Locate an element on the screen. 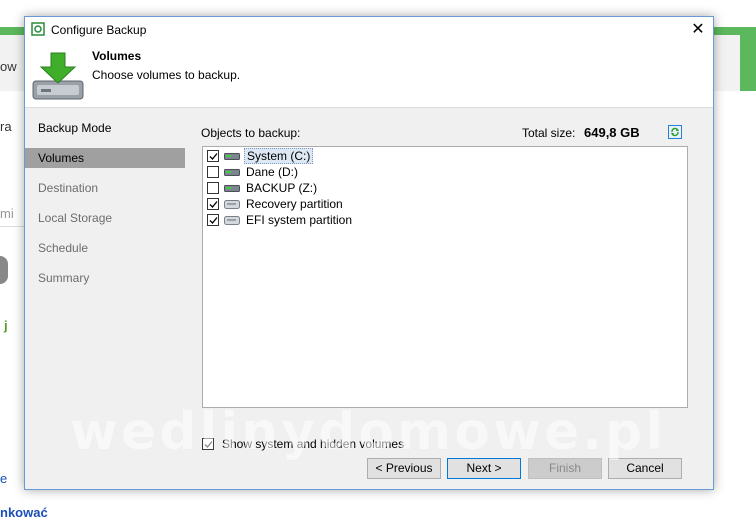 The image size is (756, 520). volume-label: Recovery partition is located at coordinates (294, 204).